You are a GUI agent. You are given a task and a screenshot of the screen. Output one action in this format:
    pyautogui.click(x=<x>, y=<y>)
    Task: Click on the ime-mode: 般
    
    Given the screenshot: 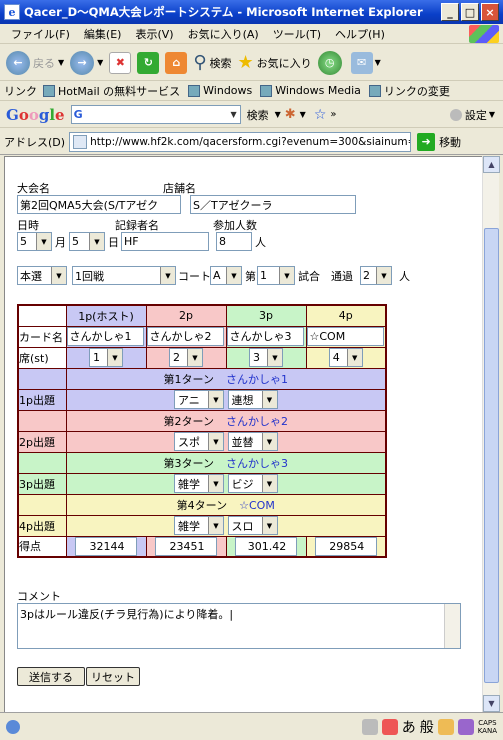 What is the action you would take?
    pyautogui.click(x=427, y=727)
    